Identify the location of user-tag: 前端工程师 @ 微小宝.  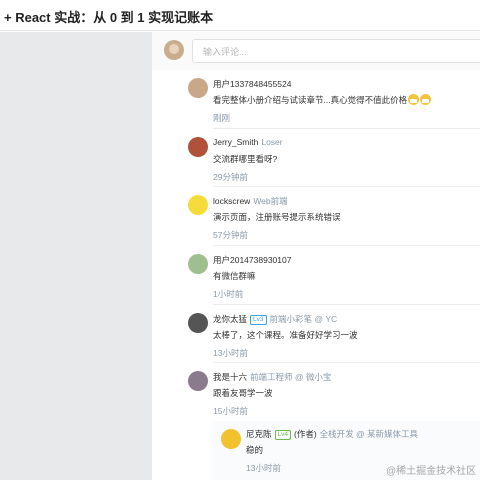
(291, 377).